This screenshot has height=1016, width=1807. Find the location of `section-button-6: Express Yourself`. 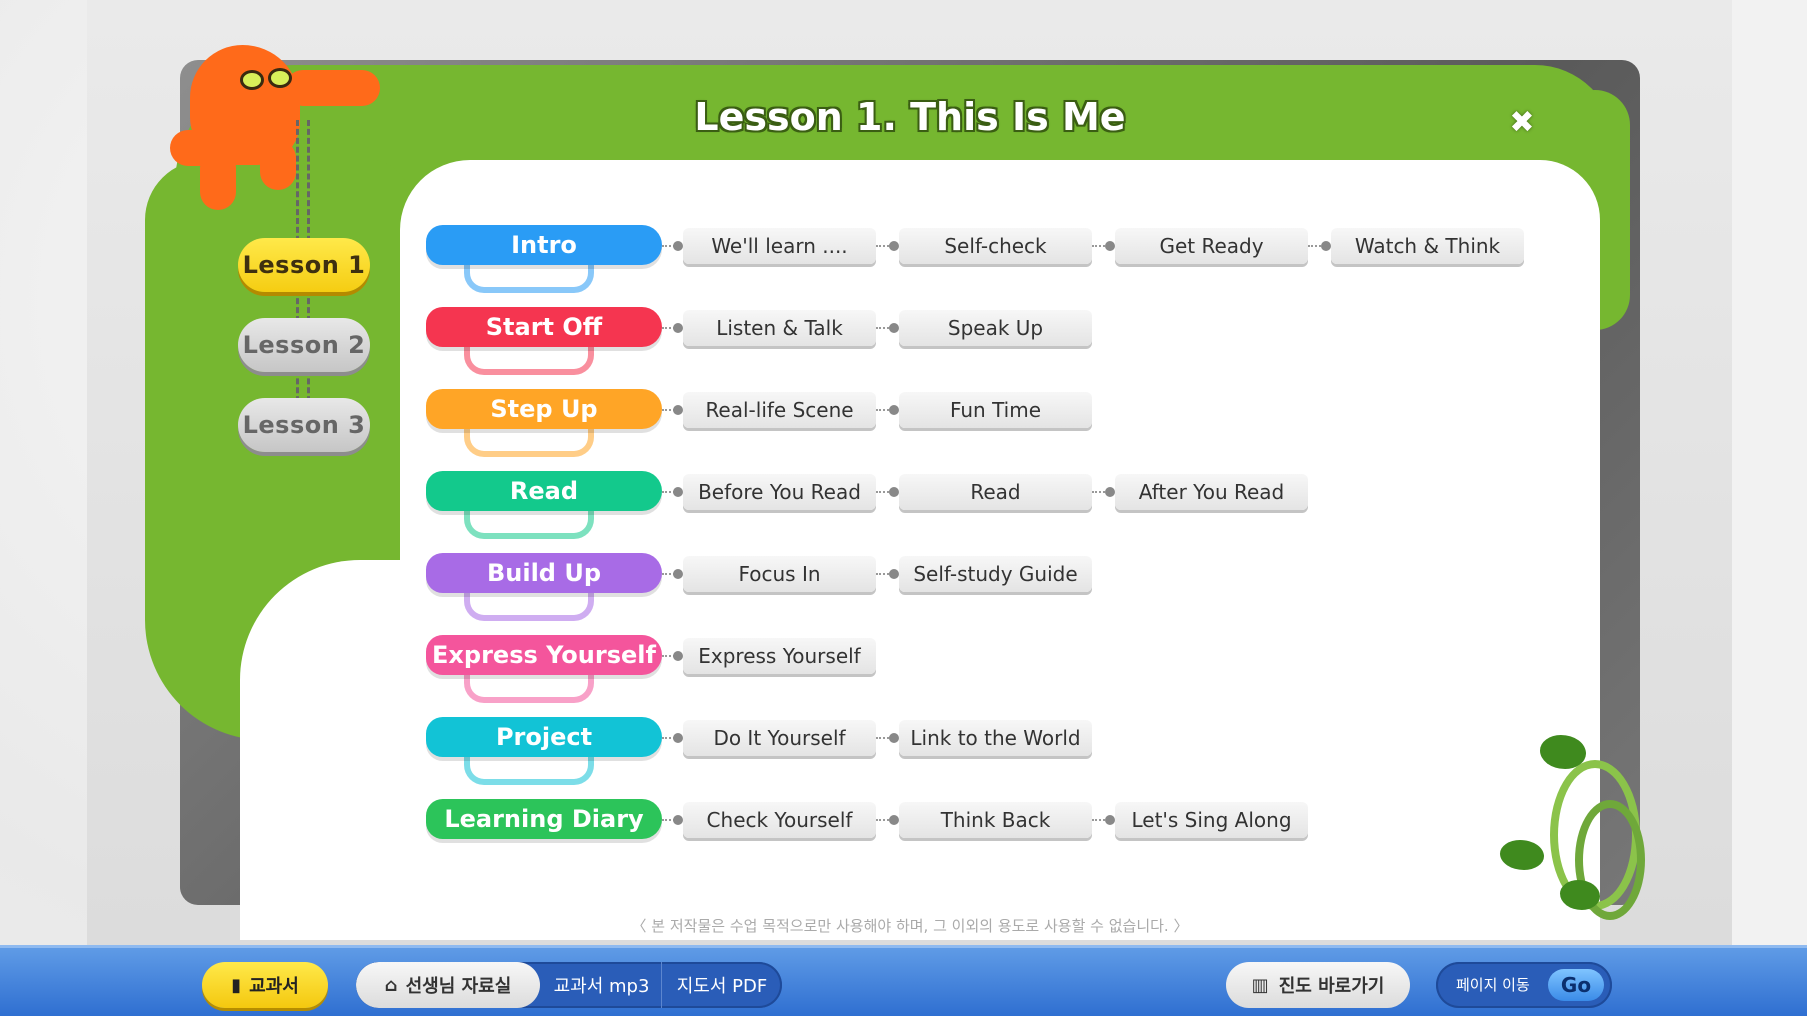

section-button-6: Express Yourself is located at coordinates (544, 655).